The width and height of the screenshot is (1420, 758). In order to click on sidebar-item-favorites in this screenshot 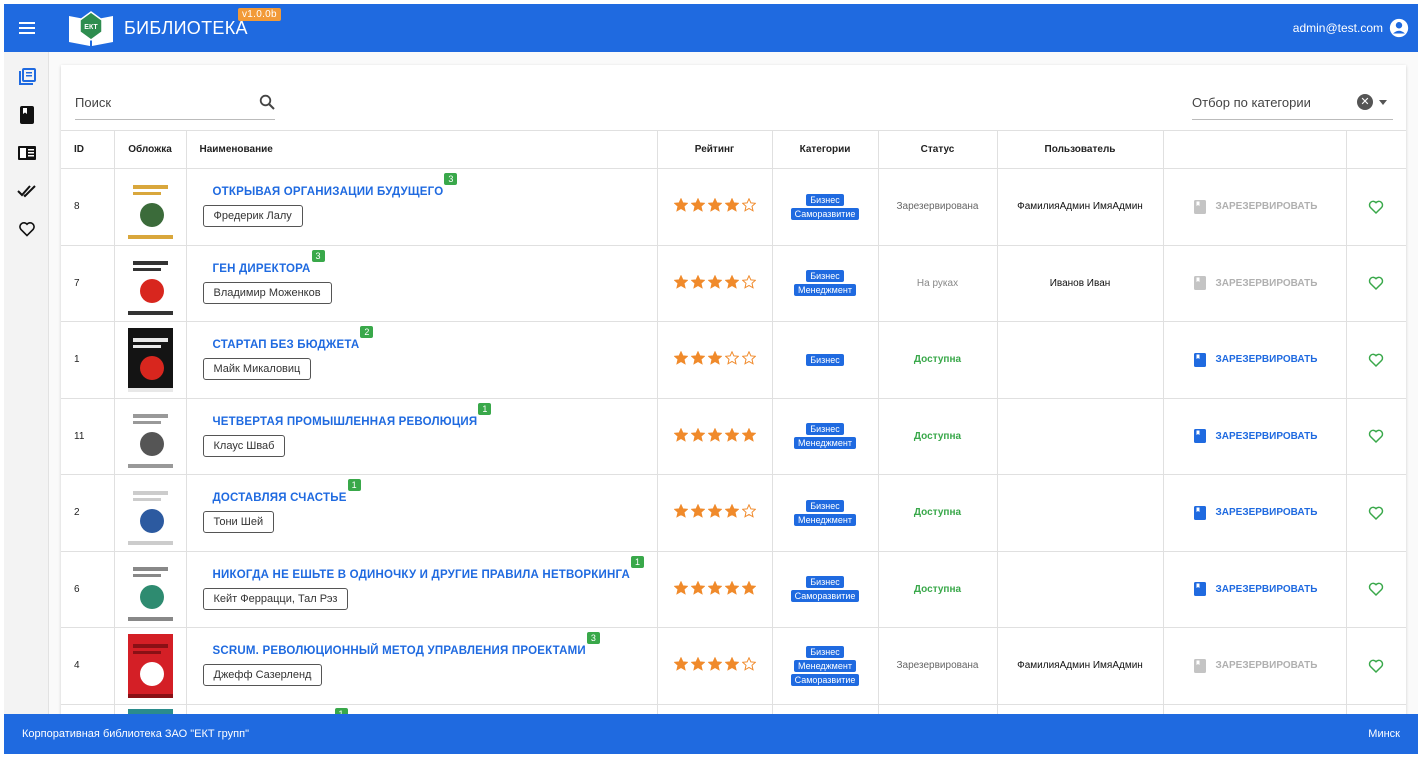, I will do `click(26, 229)`.